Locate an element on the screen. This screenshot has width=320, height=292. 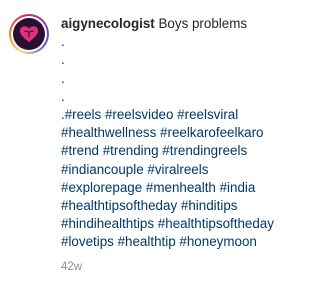
avatar is located at coordinates (29, 34).